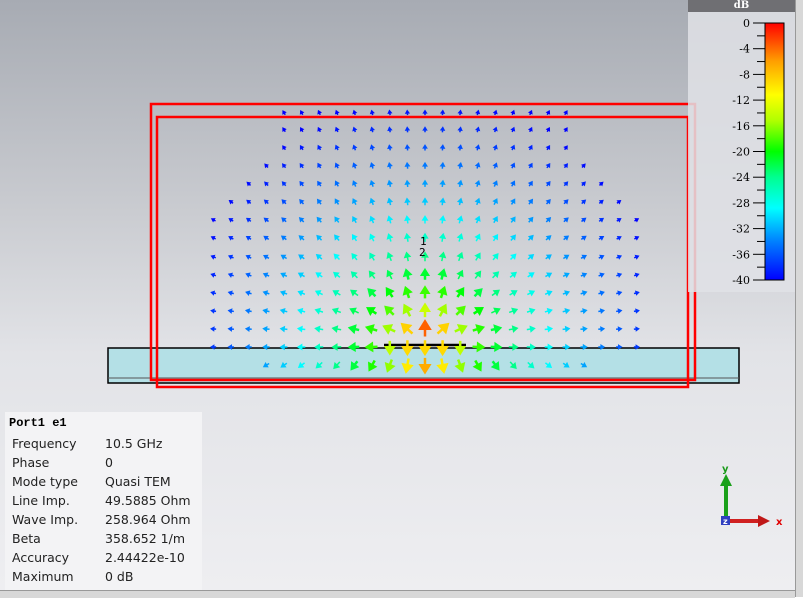 The height and width of the screenshot is (598, 803). Describe the element at coordinates (799, 298) in the screenshot. I see `vertical-scrollbar` at that location.